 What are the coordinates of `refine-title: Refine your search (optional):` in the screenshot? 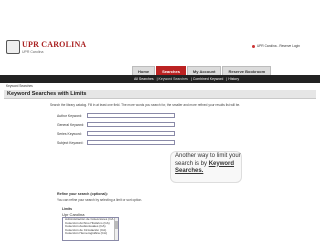 It's located at (82, 194).